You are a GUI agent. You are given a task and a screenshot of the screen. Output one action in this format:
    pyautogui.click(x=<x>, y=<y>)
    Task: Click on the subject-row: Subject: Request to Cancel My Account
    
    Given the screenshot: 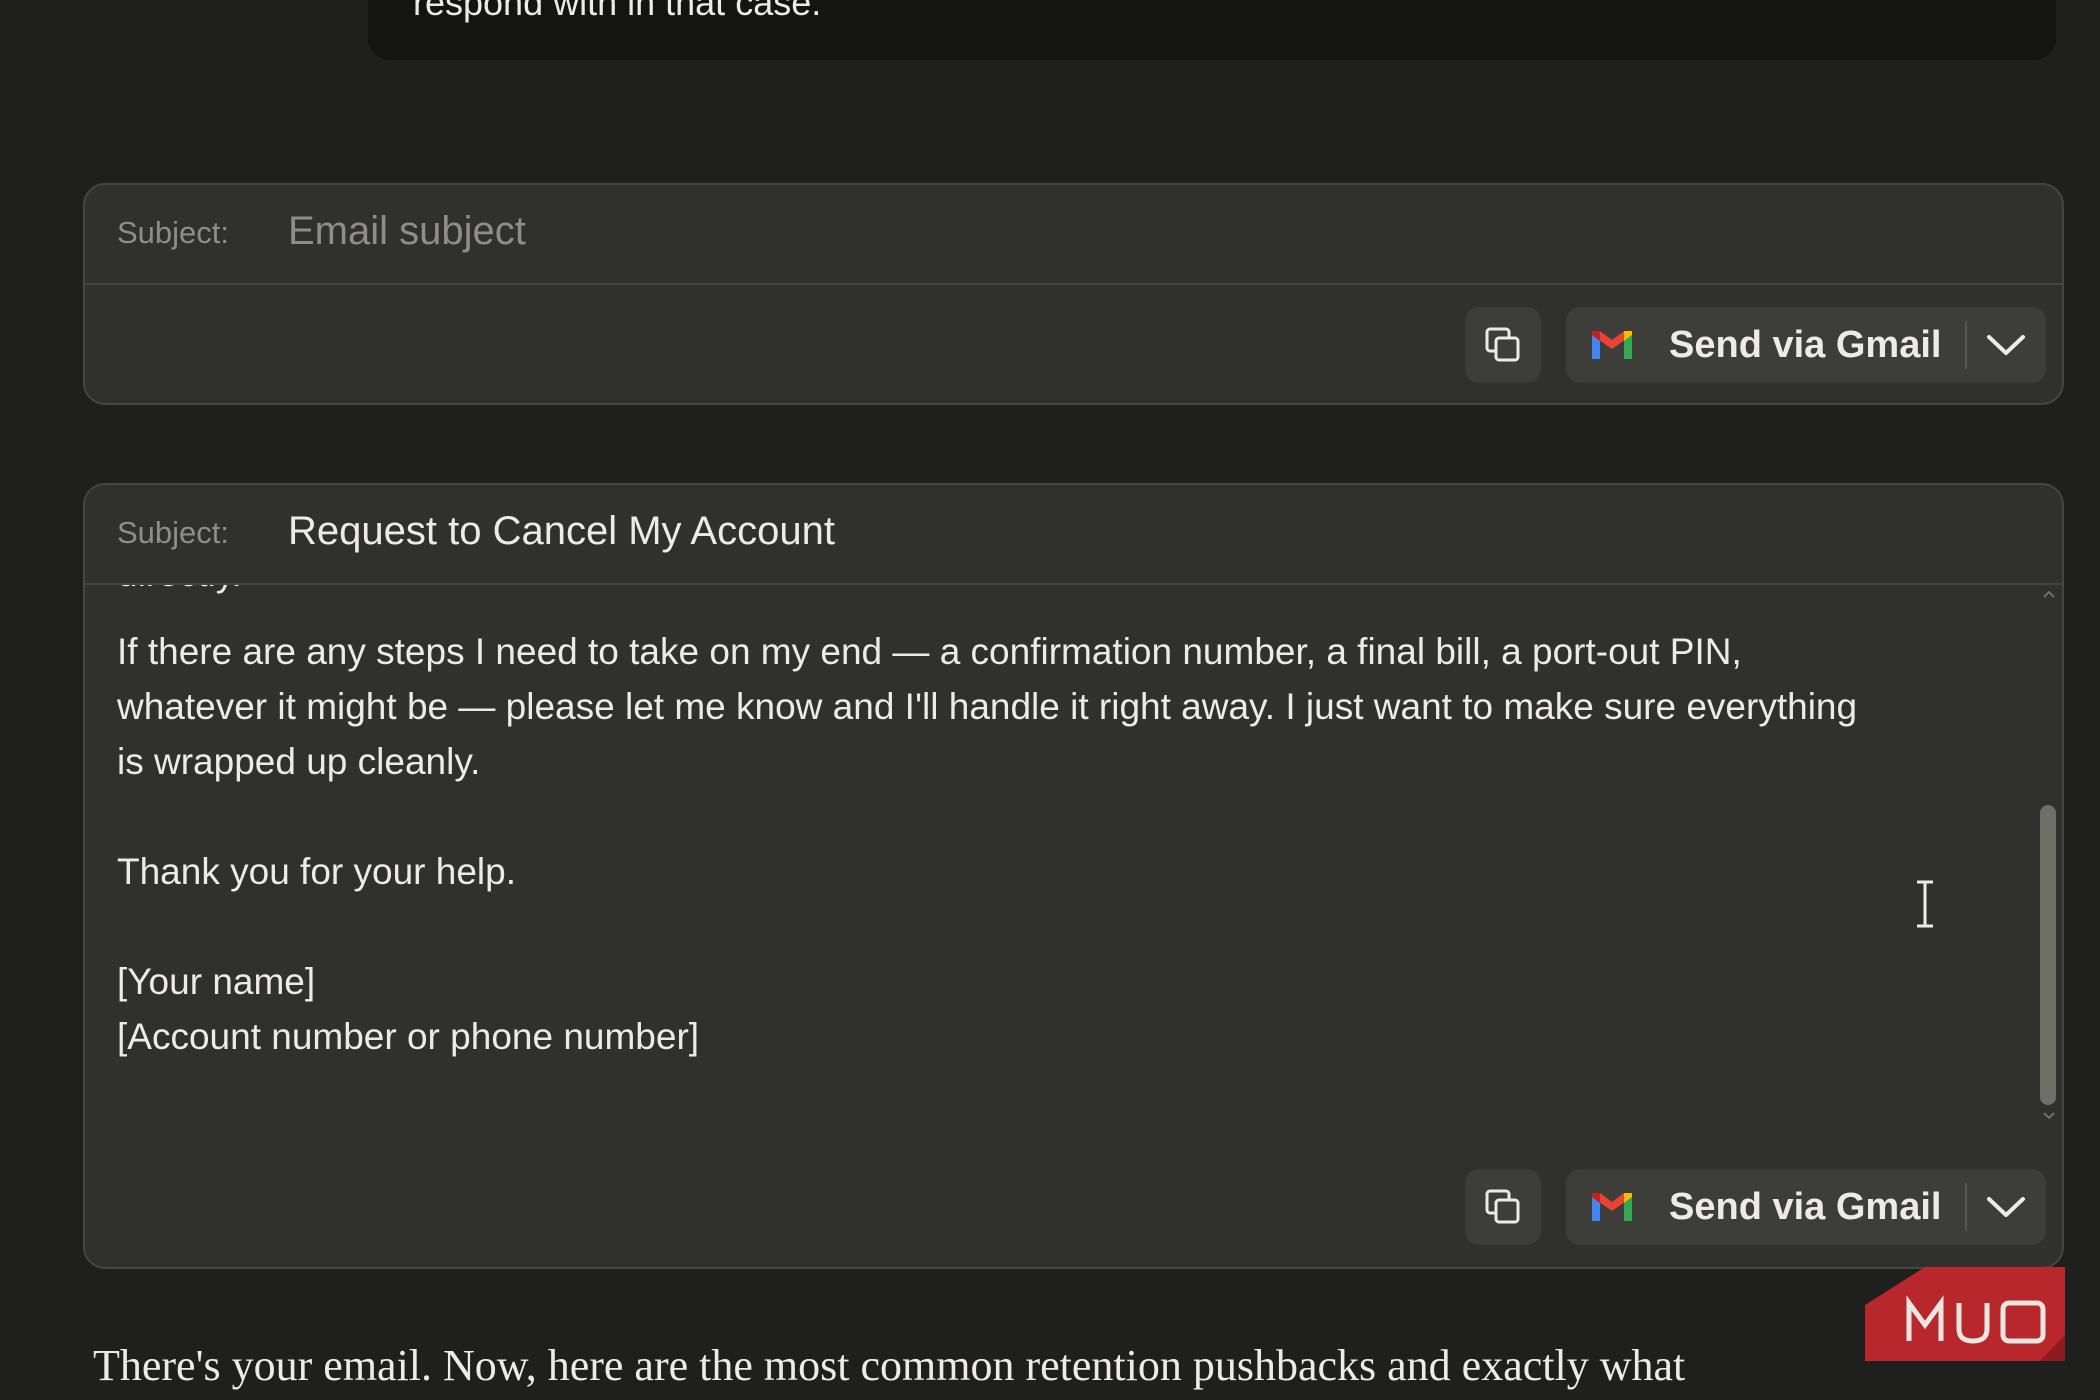 What is the action you would take?
    pyautogui.click(x=1073, y=535)
    